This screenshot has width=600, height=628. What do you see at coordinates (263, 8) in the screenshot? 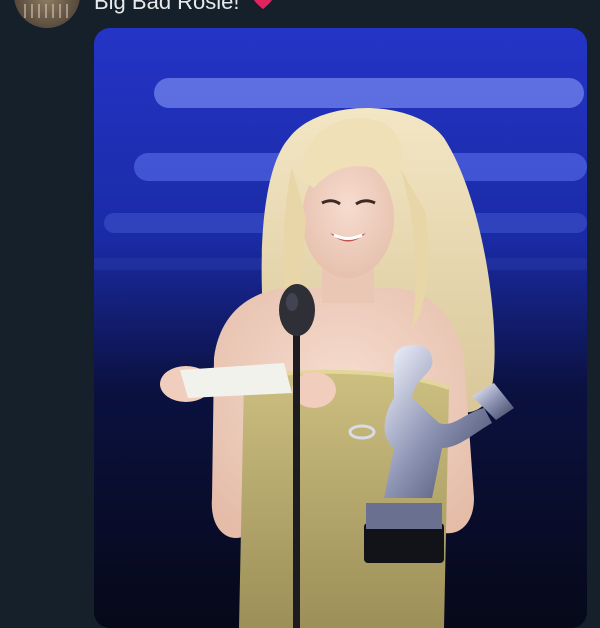
I see `red-heart-icon` at bounding box center [263, 8].